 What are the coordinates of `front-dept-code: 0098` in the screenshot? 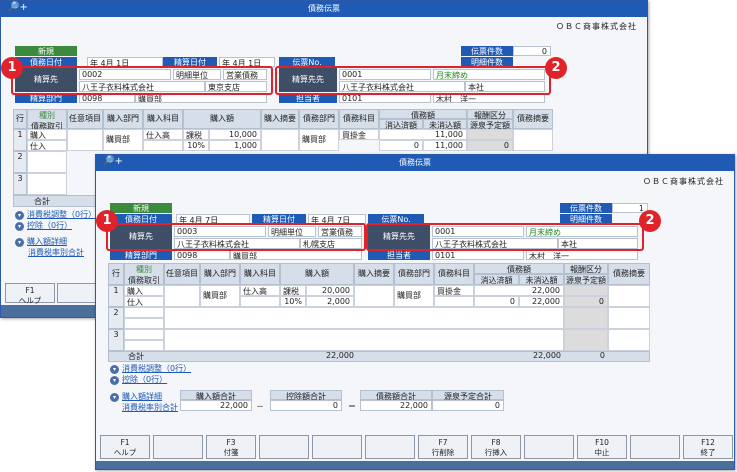 It's located at (202, 255).